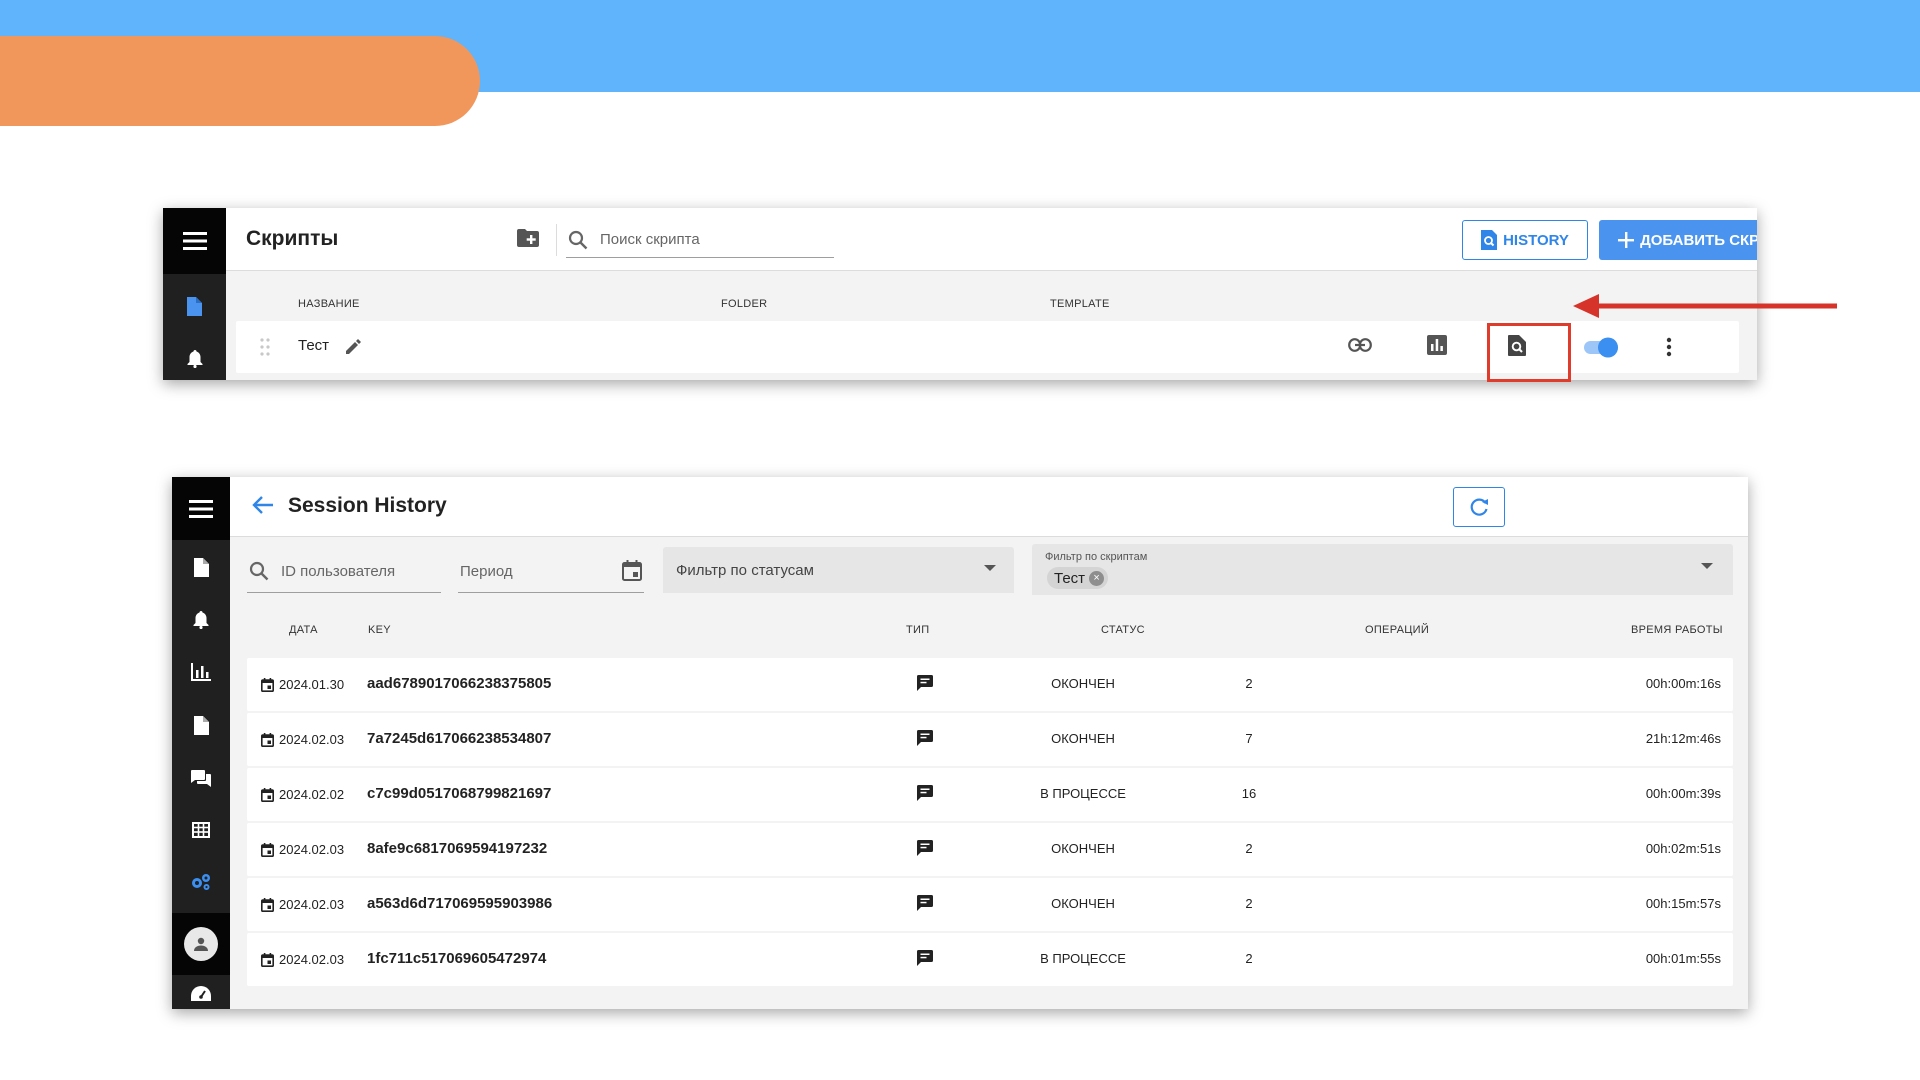 The height and width of the screenshot is (1080, 1920). Describe the element at coordinates (1677, 630) in the screenshot. I see `column-header-runtime: ВРЕМЯ РАБОТЫ` at that location.